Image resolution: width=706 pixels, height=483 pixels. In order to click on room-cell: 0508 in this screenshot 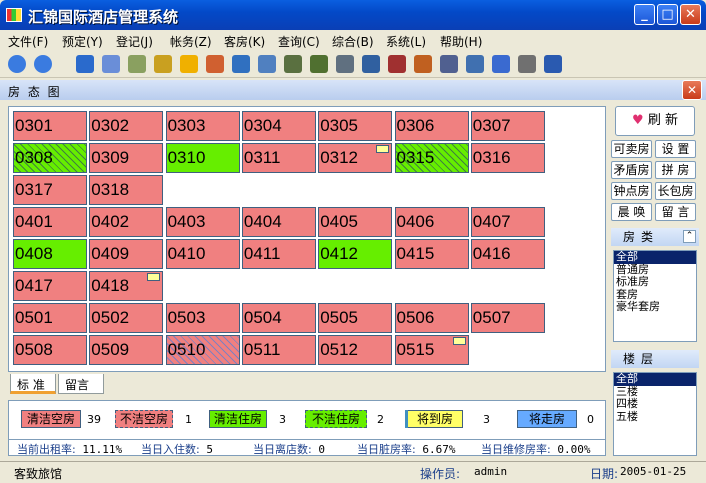, I will do `click(50, 350)`.